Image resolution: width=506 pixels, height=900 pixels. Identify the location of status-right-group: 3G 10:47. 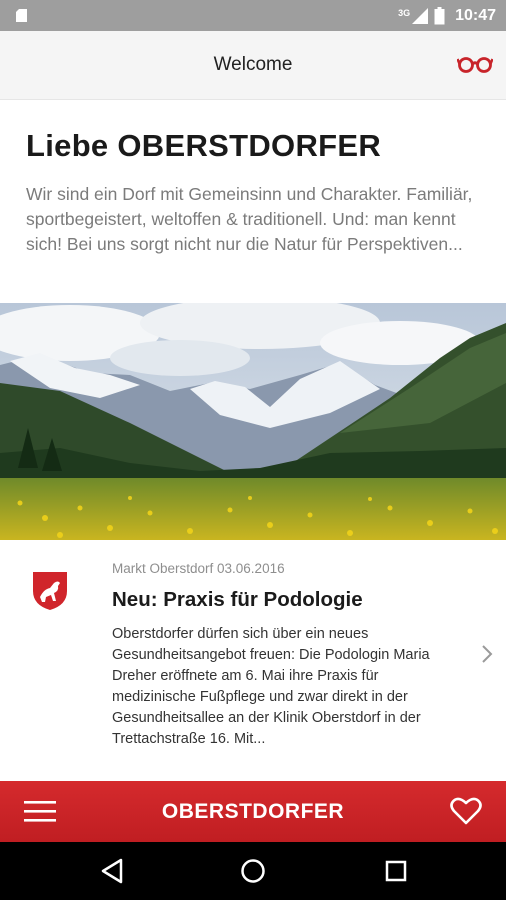
(447, 15).